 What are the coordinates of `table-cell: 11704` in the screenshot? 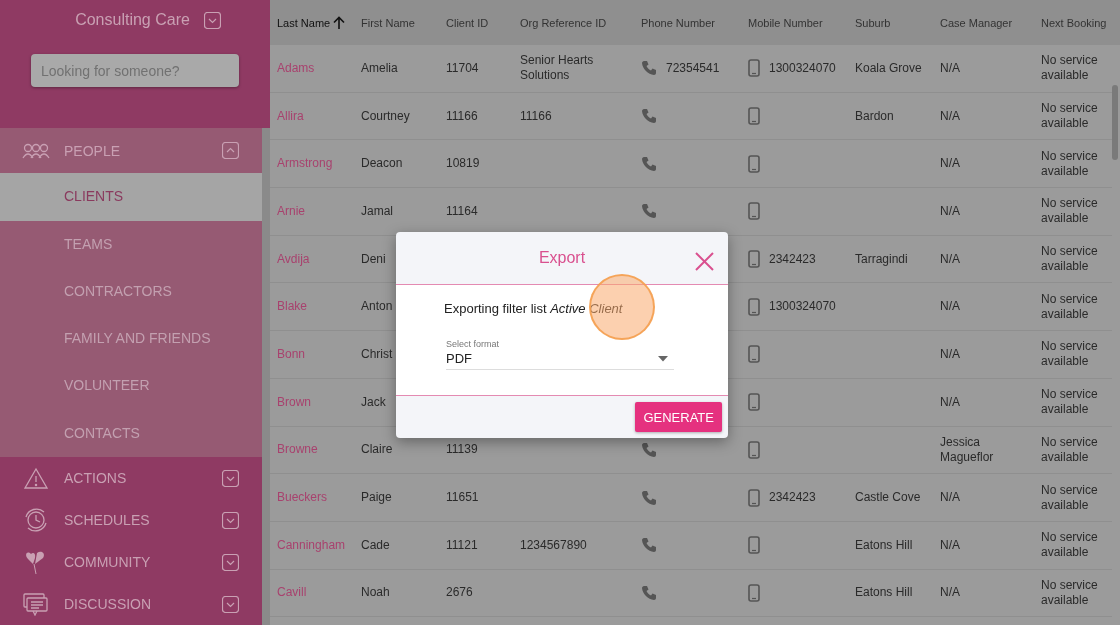 It's located at (462, 68).